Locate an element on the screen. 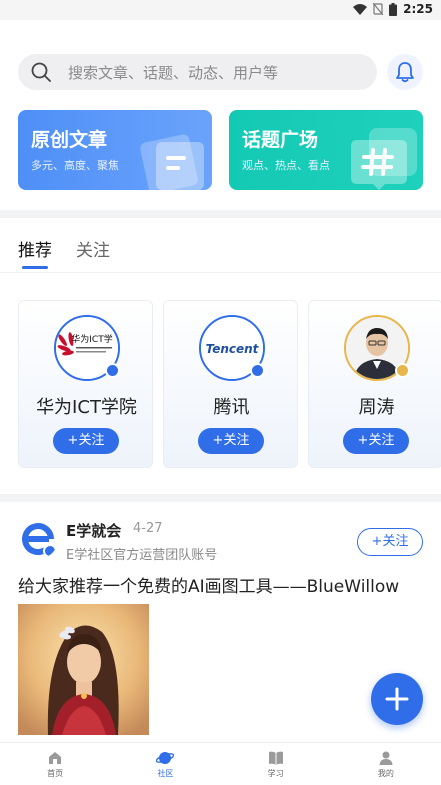 The image size is (441, 785). feed-tabs: 推荐 关注 is located at coordinates (64, 252).